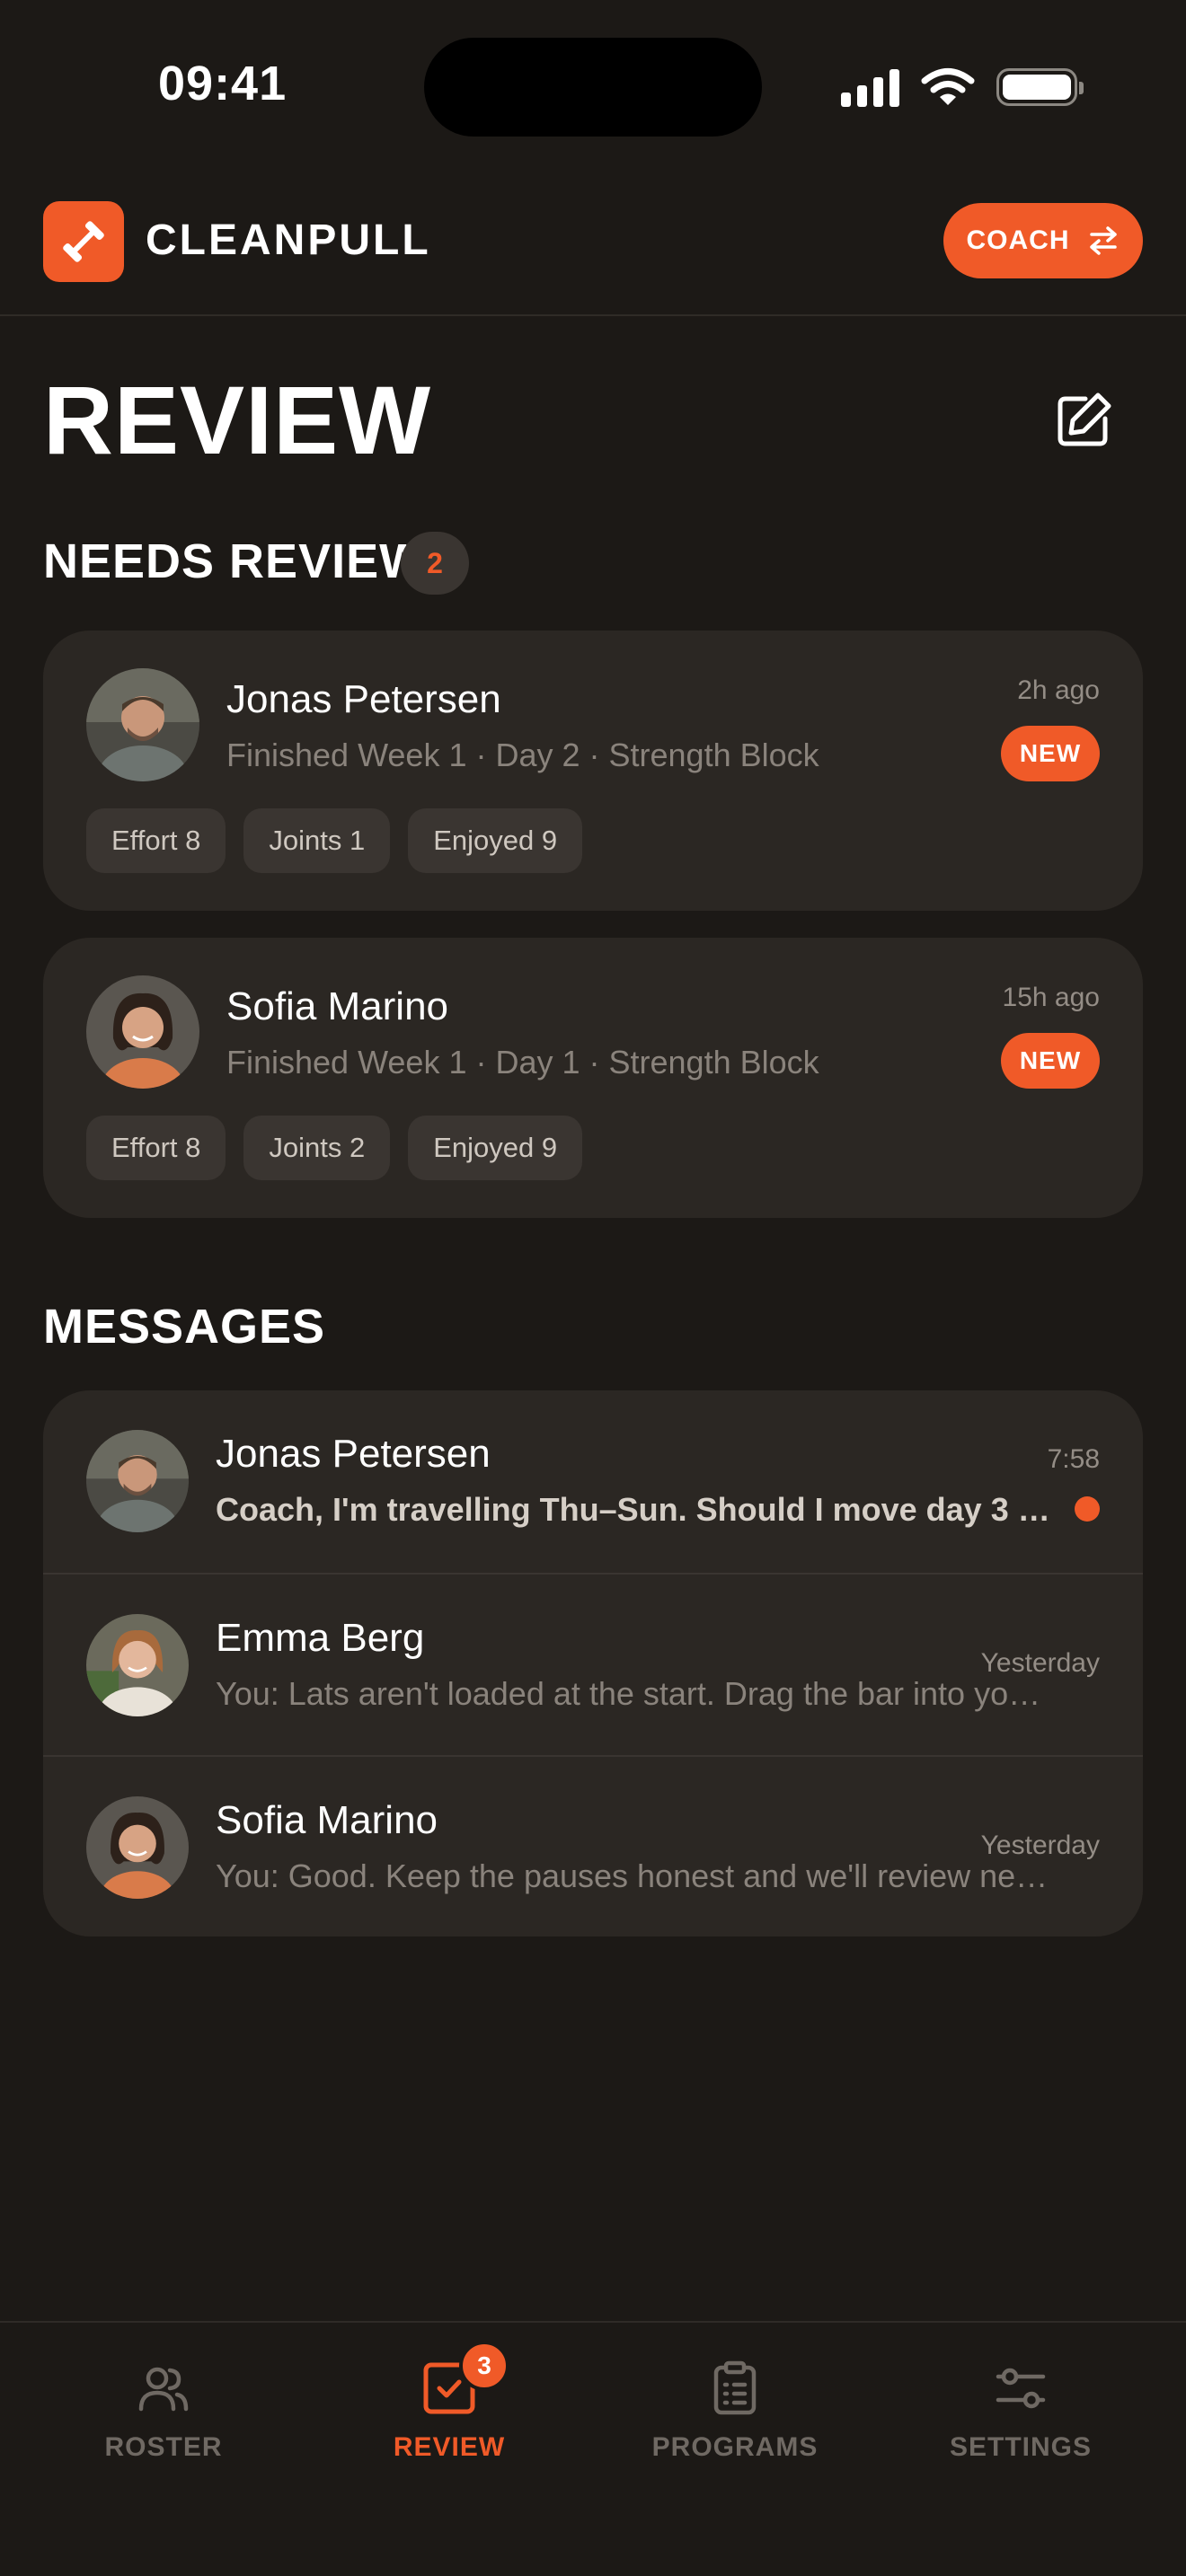 This screenshot has width=1186, height=2576. I want to click on app-header: CLEANPULL COACH, so click(593, 243).